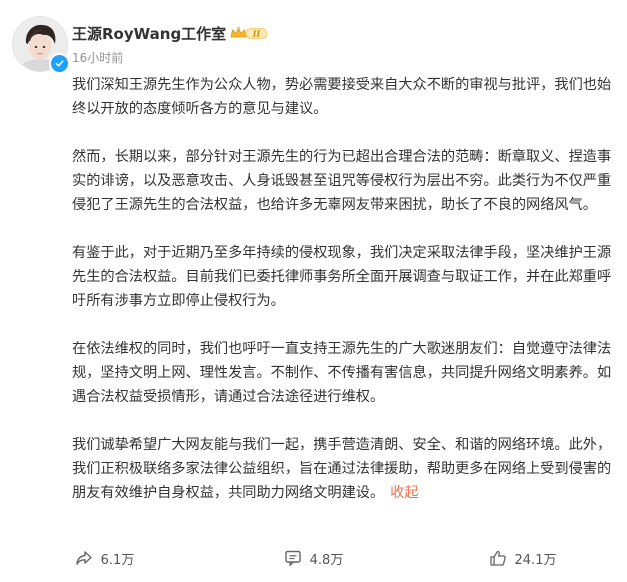  Describe the element at coordinates (117, 560) in the screenshot. I see `share-count: 6.1万` at that location.